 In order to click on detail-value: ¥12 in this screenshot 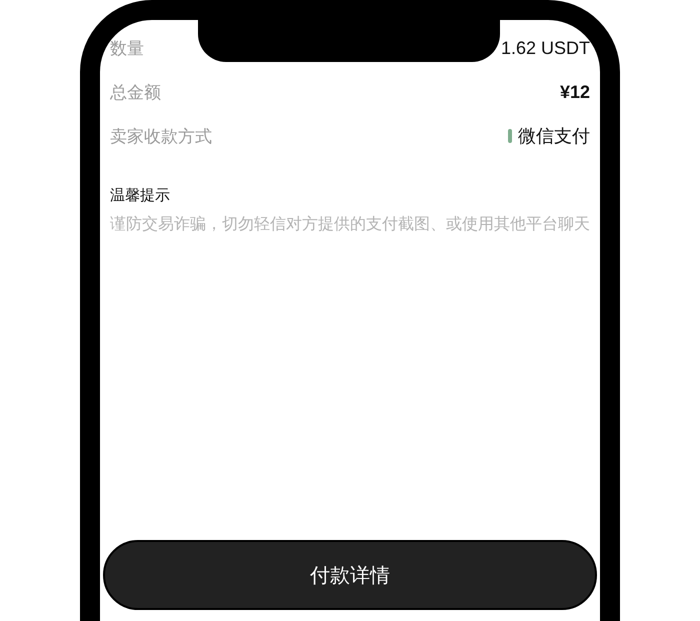, I will do `click(575, 92)`.